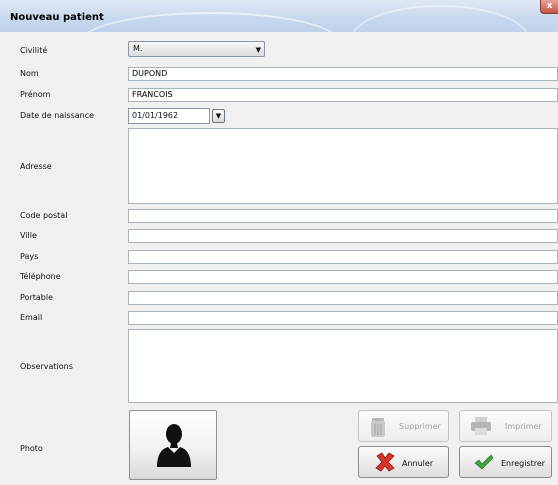 The width and height of the screenshot is (558, 485). What do you see at coordinates (343, 366) in the screenshot?
I see `observations-textarea` at bounding box center [343, 366].